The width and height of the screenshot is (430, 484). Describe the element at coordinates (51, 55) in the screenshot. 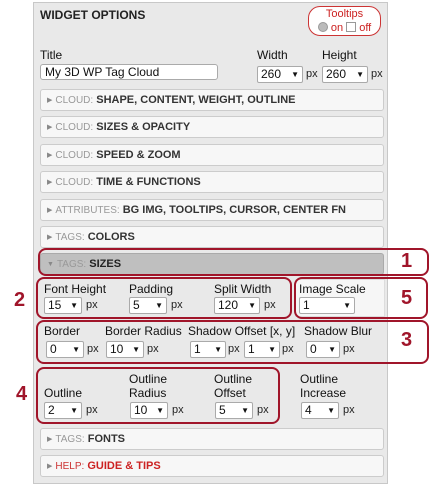

I see `title-label: Title` at that location.